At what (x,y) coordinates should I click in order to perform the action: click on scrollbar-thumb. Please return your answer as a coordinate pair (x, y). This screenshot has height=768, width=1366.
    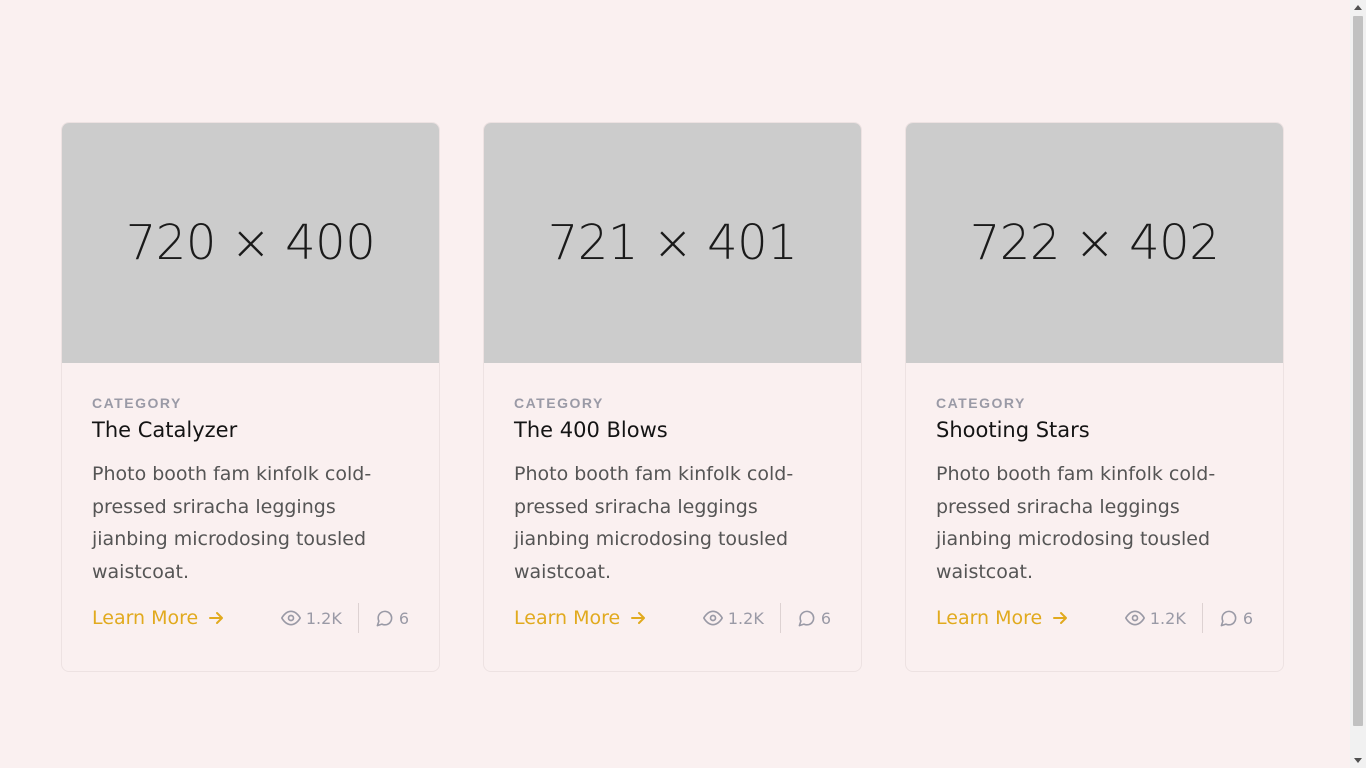
    Looking at the image, I should click on (1358, 371).